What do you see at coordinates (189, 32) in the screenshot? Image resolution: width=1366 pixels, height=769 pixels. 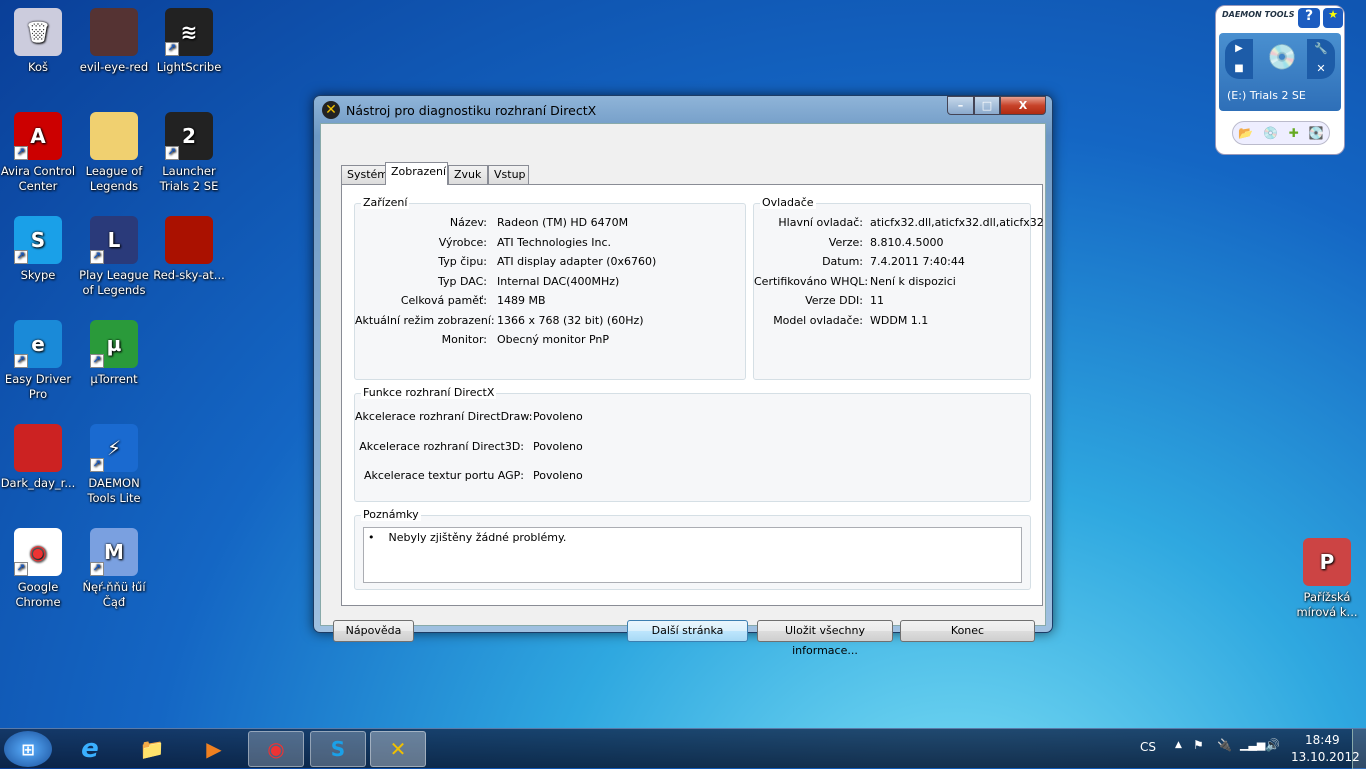 I see `lightscribe-icon: ≋ ↗` at bounding box center [189, 32].